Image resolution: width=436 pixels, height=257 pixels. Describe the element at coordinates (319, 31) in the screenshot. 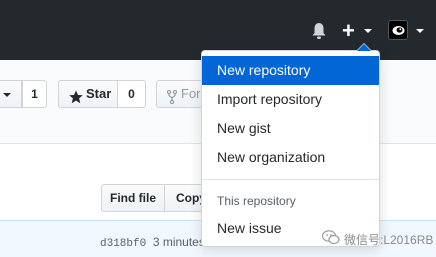

I see `bell-icon` at that location.